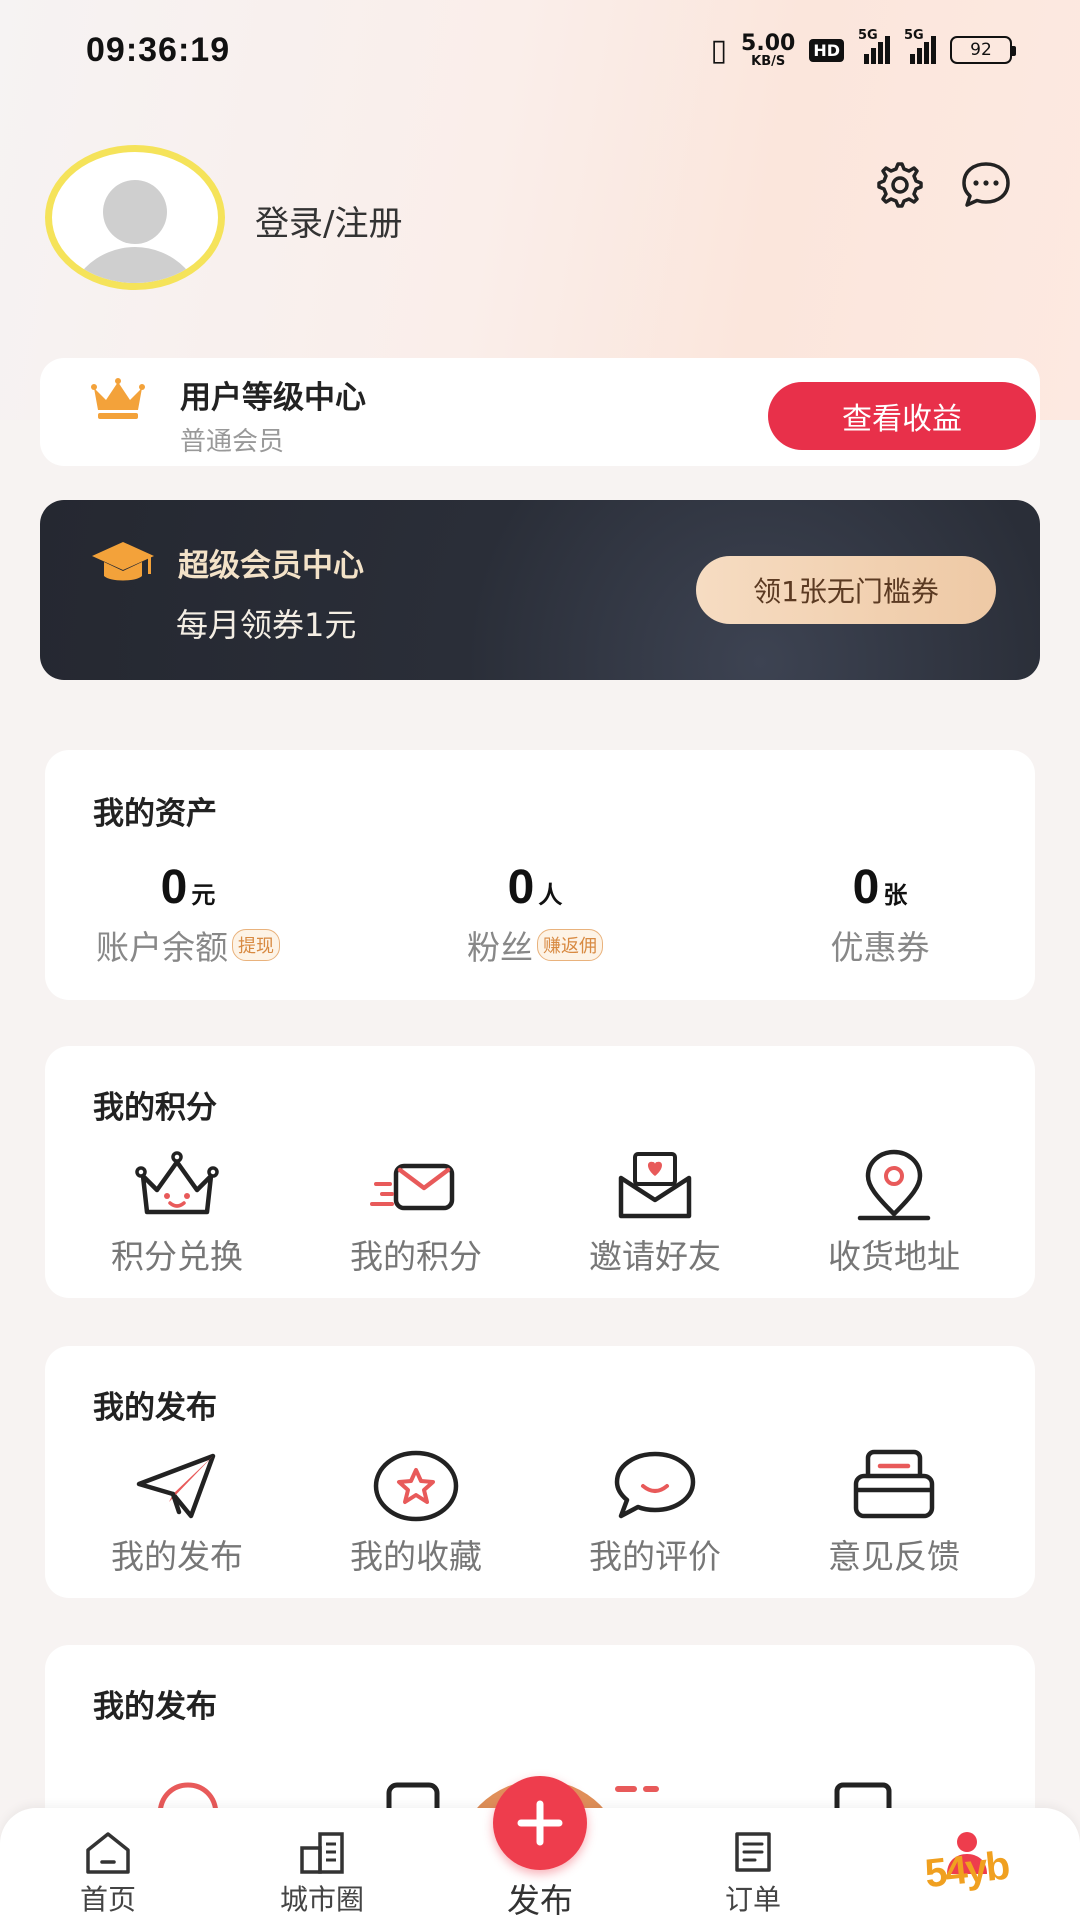 The image size is (1080, 1920). I want to click on asset-coupons: 0张 优惠券, so click(880, 914).